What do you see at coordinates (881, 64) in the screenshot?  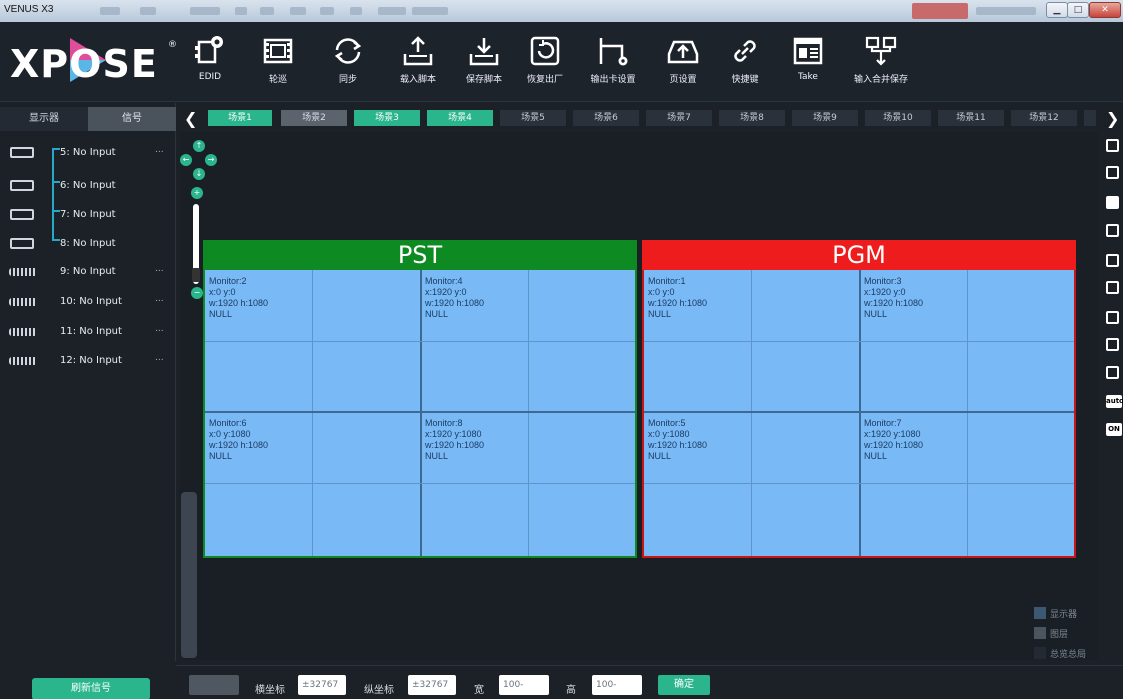 I see `input-merge-save-button: 输入合并保存` at bounding box center [881, 64].